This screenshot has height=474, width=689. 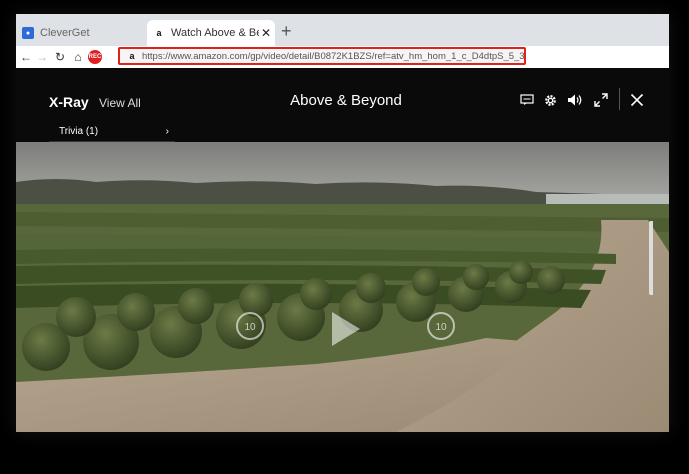 What do you see at coordinates (342, 30) in the screenshot?
I see `tab-bar: ● CleverGet a Watch Above & Beyond ✕ +` at bounding box center [342, 30].